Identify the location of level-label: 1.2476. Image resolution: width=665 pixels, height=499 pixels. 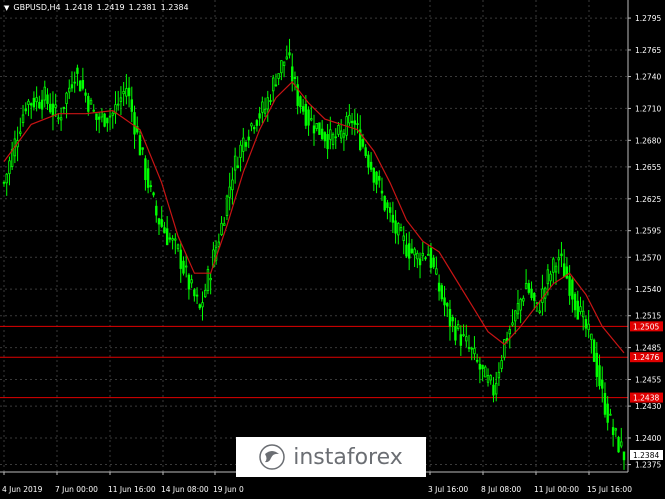
(646, 357).